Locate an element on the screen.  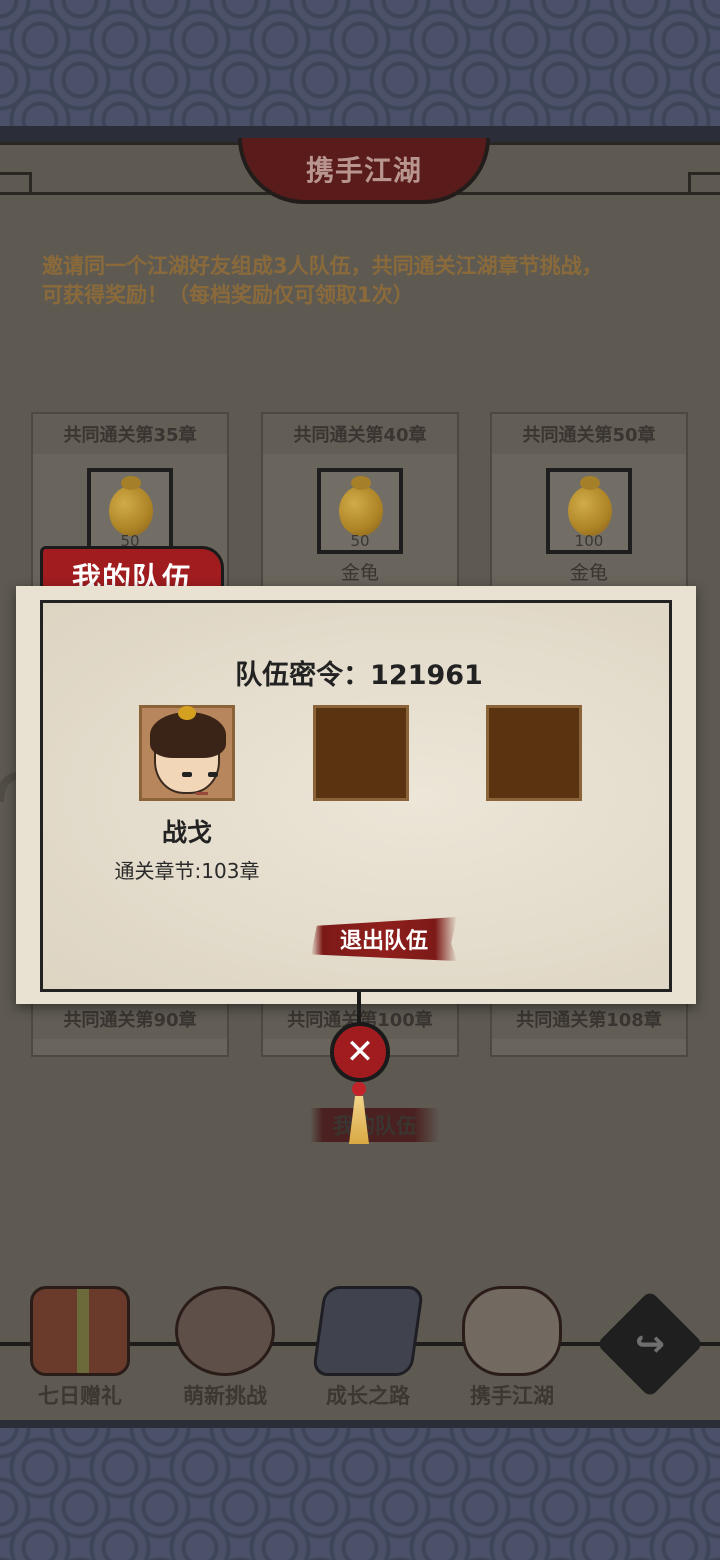
nav-seven-day-gift: 七日赠礼 is located at coordinates (80, 1351).